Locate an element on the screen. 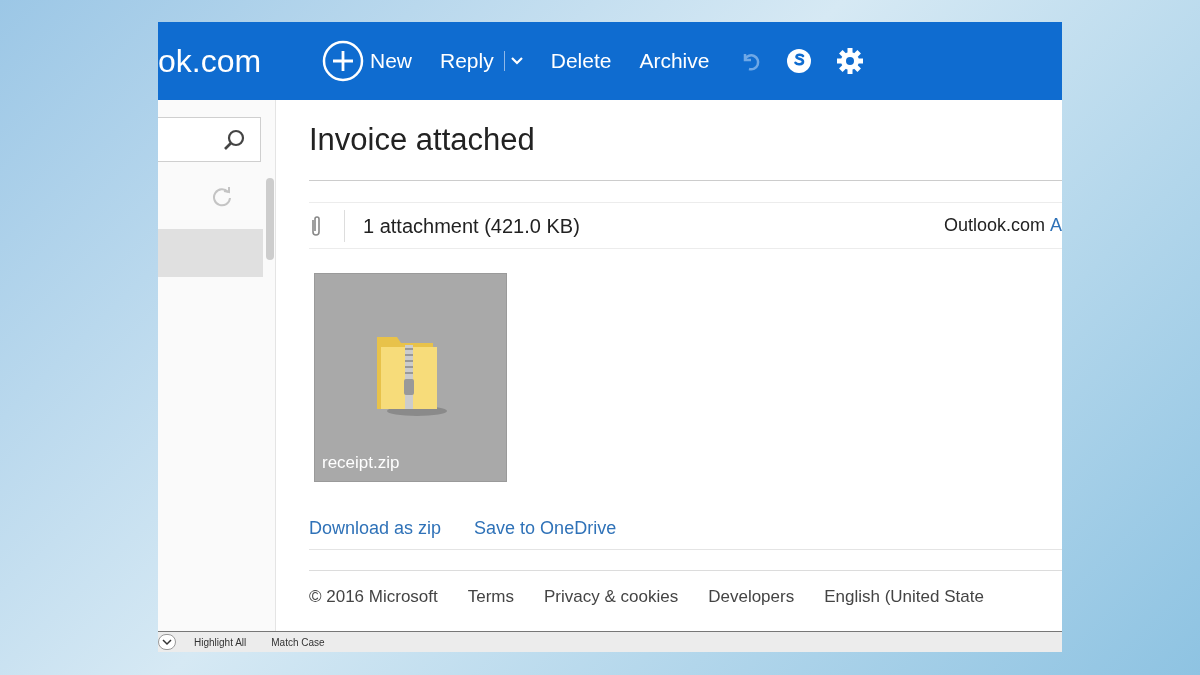  footer-link: English (United State is located at coordinates (904, 595).